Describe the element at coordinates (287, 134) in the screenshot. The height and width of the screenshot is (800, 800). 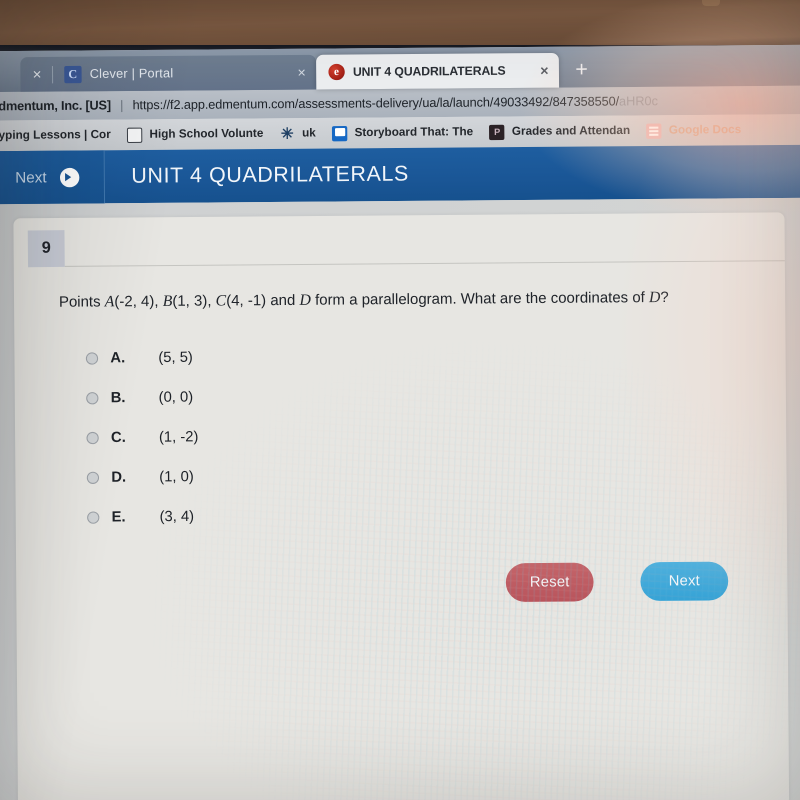
I see `star-icon: ✳` at that location.